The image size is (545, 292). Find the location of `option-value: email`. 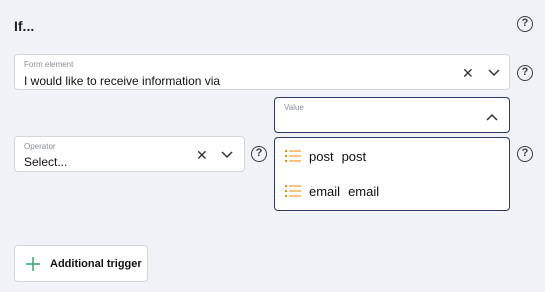

option-value: email is located at coordinates (364, 191).